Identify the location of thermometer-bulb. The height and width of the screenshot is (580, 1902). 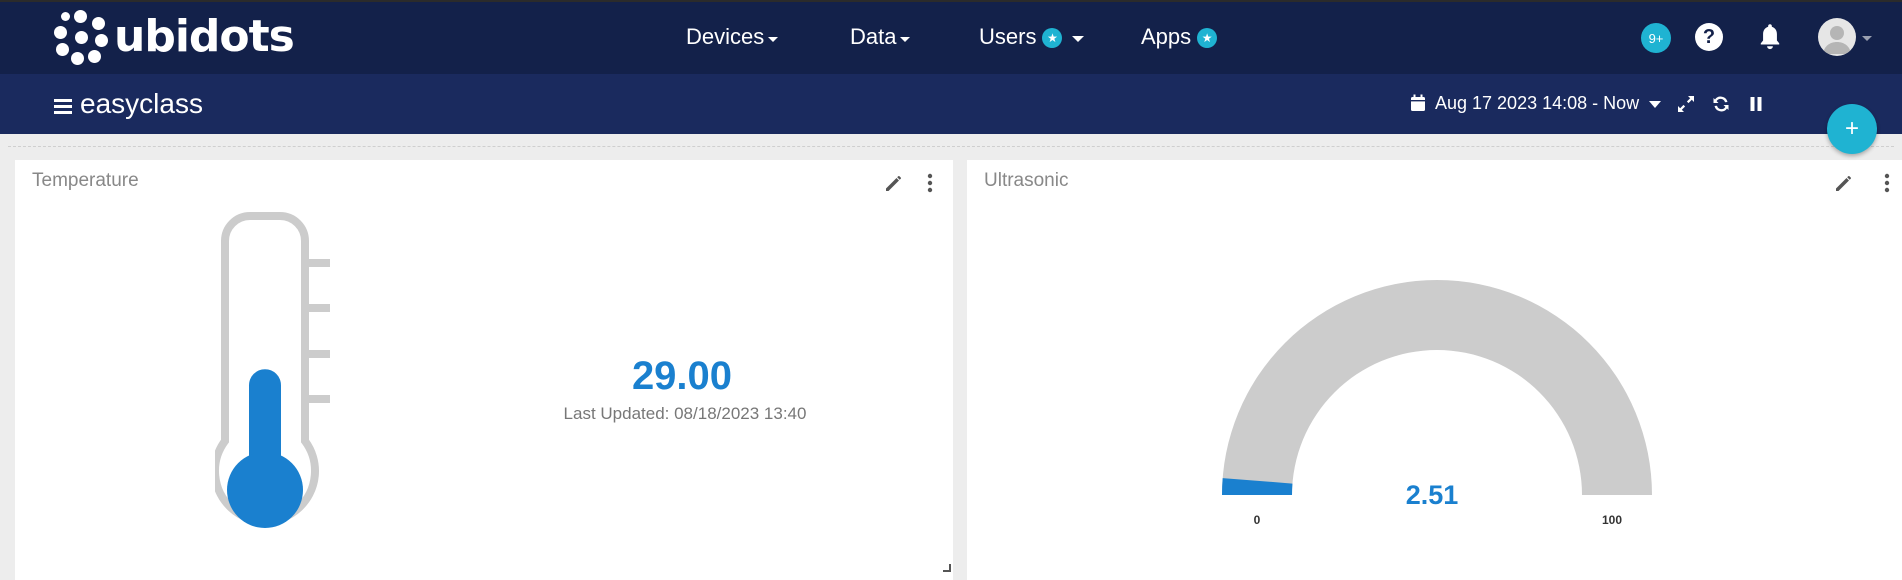
(265, 490).